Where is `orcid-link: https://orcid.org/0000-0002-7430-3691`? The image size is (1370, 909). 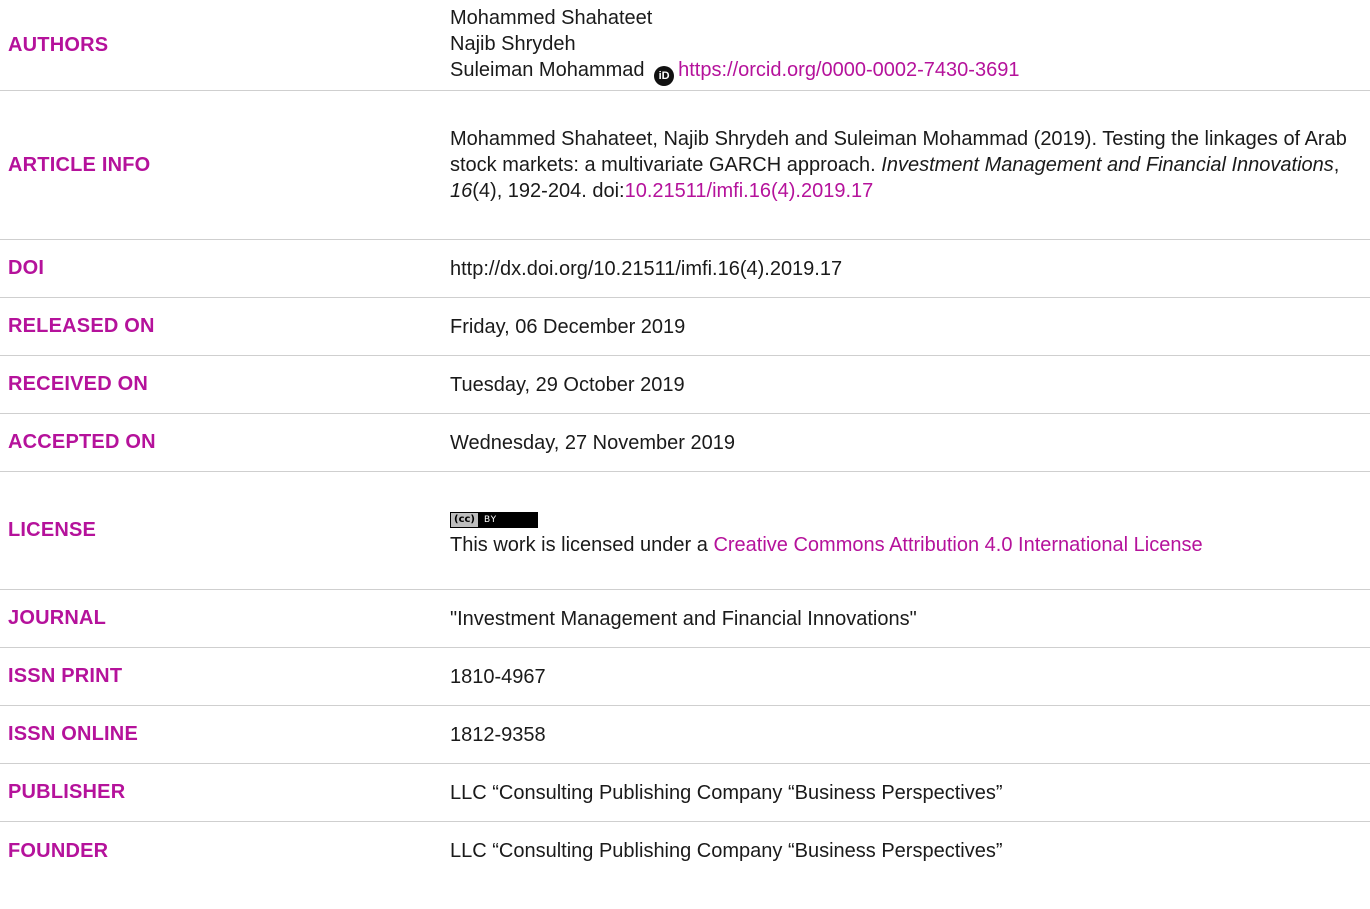 orcid-link: https://orcid.org/0000-0002-7430-3691 is located at coordinates (848, 70).